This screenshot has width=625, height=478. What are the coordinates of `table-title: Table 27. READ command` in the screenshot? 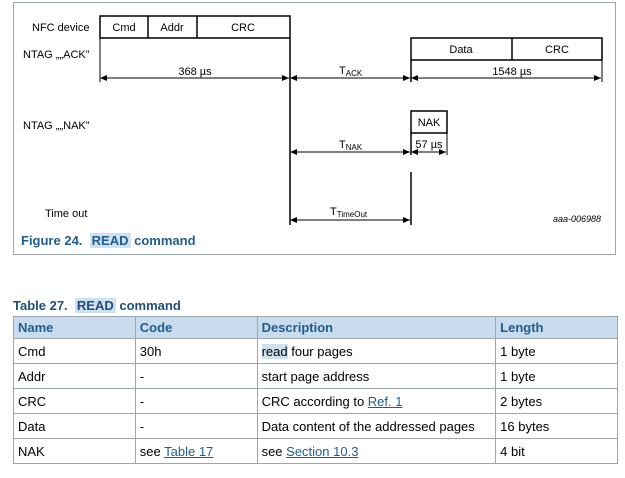 It's located at (97, 305).